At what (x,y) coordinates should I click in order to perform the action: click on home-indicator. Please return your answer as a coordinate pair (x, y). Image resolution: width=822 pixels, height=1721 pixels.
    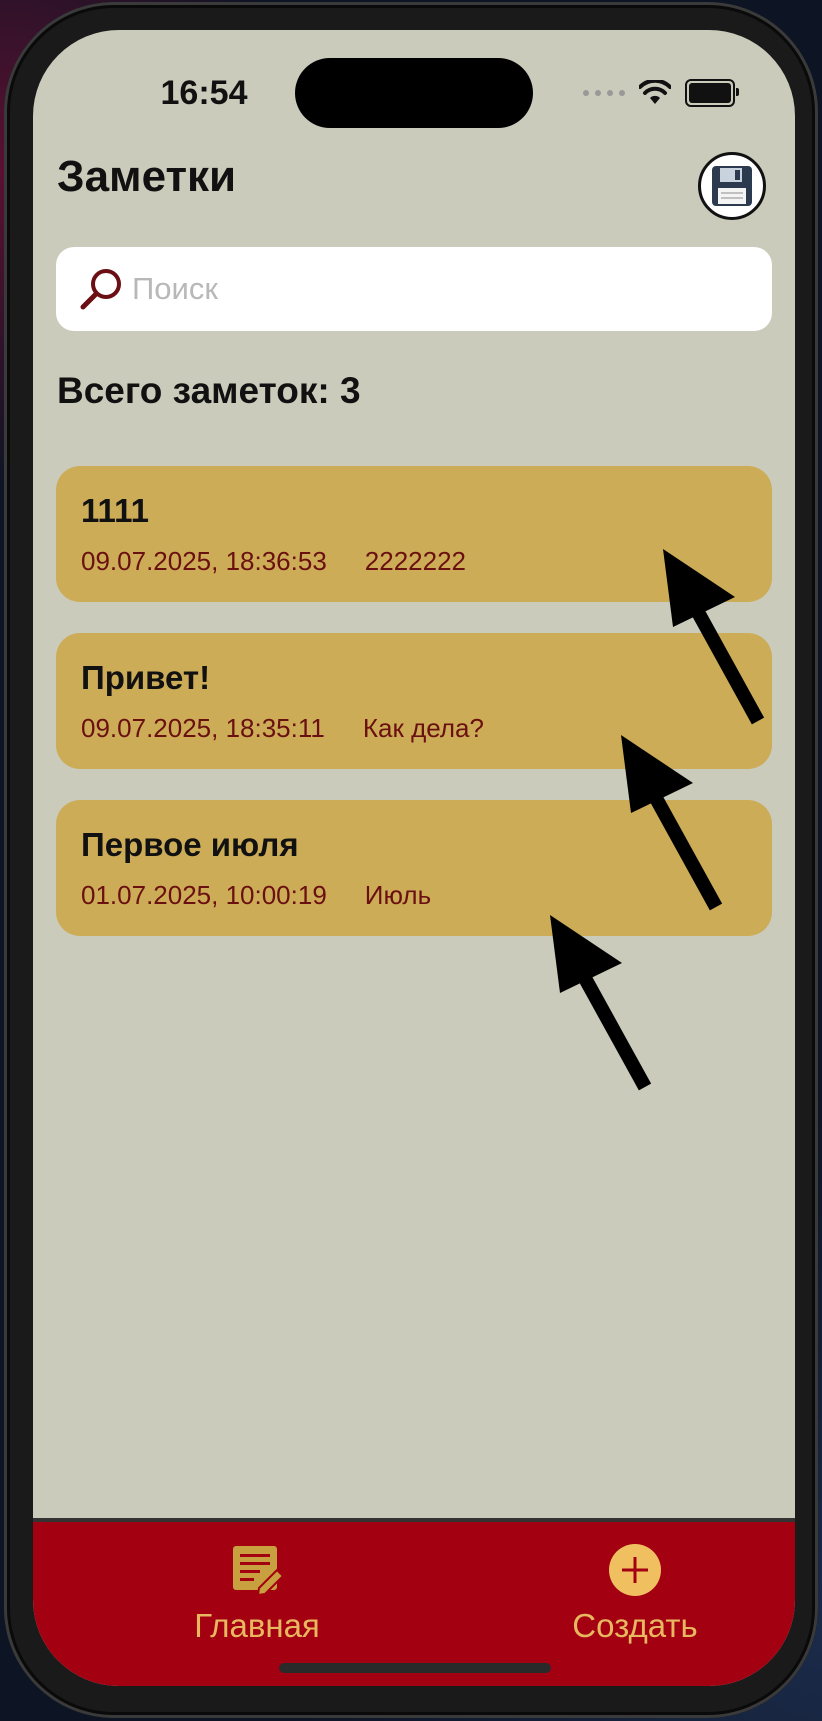
    Looking at the image, I should click on (415, 1668).